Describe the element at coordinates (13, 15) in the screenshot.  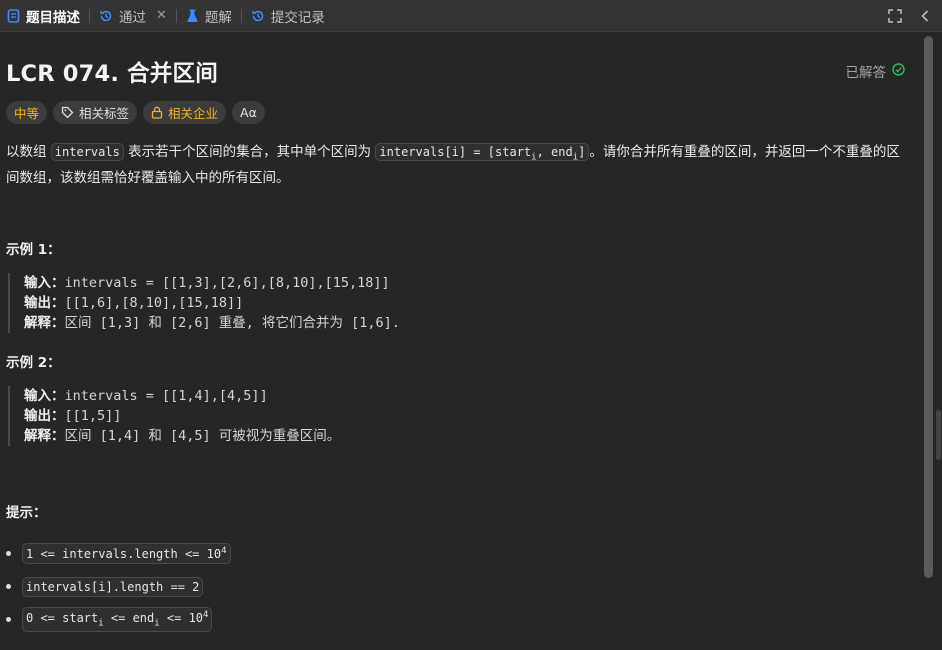
I see `description-icon` at that location.